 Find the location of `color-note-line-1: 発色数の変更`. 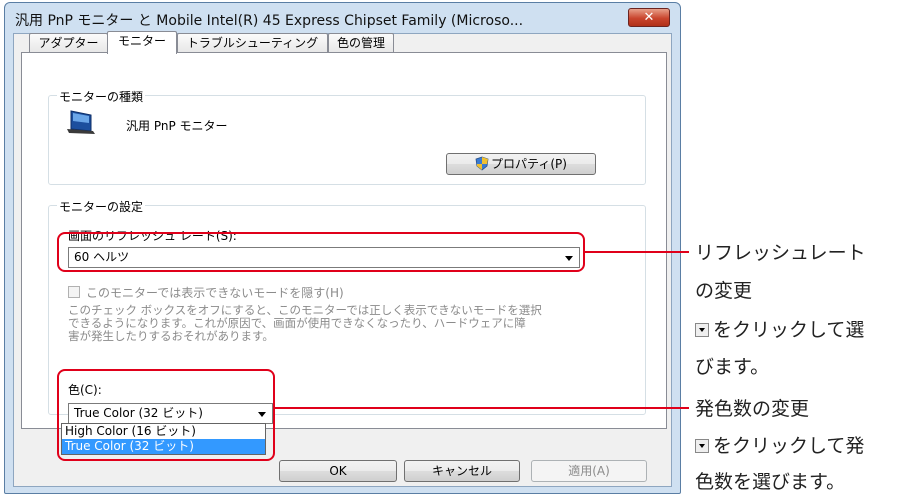

color-note-line-1: 発色数の変更 is located at coordinates (752, 409).